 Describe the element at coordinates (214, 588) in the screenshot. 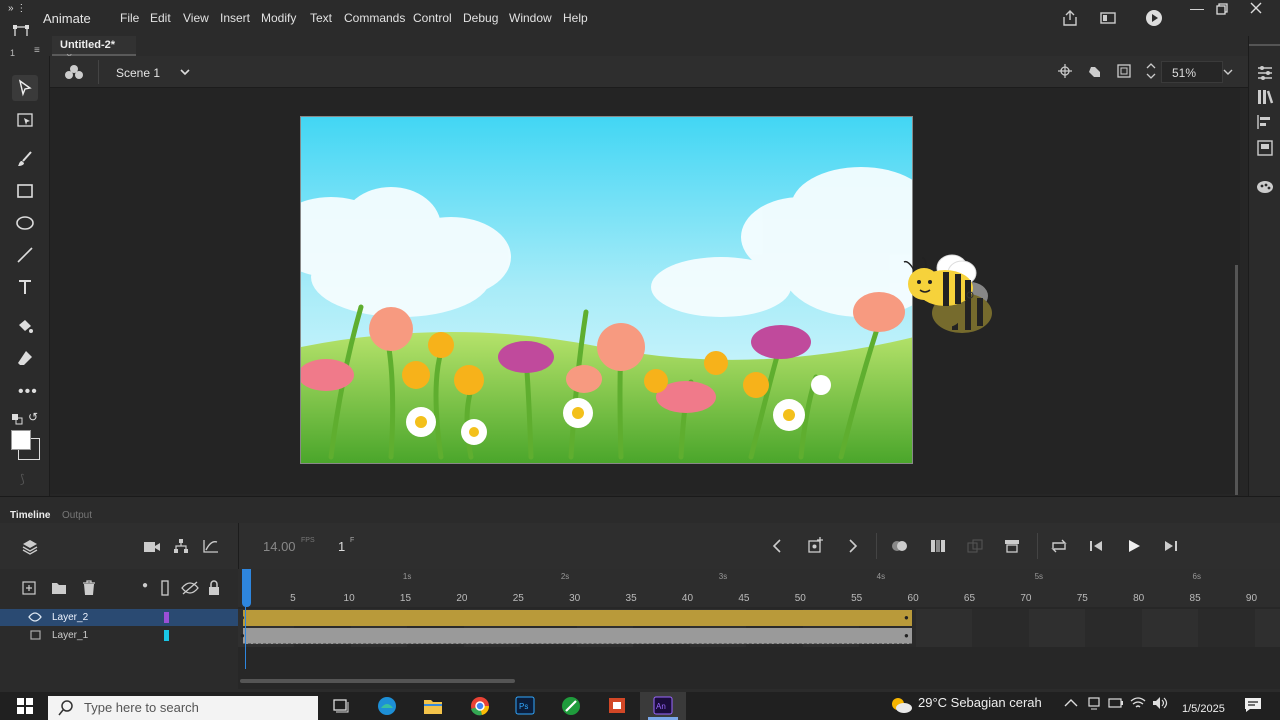

I see `lock-layers-icon` at that location.